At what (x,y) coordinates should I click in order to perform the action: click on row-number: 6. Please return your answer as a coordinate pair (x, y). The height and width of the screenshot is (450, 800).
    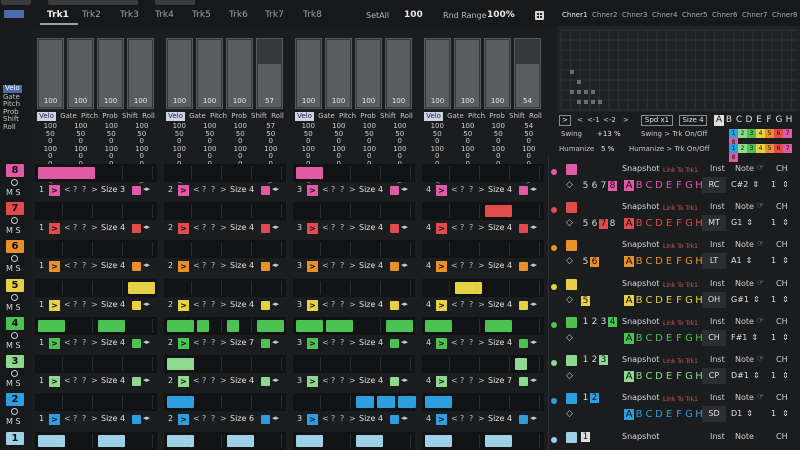
    Looking at the image, I should click on (594, 224).